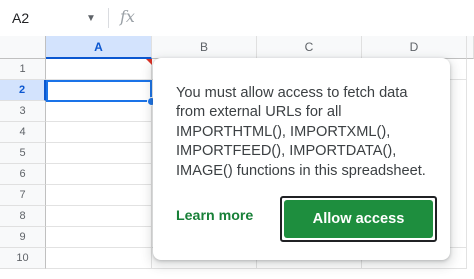 The height and width of the screenshot is (279, 474). What do you see at coordinates (23, 174) in the screenshot?
I see `row-header-6: 6` at bounding box center [23, 174].